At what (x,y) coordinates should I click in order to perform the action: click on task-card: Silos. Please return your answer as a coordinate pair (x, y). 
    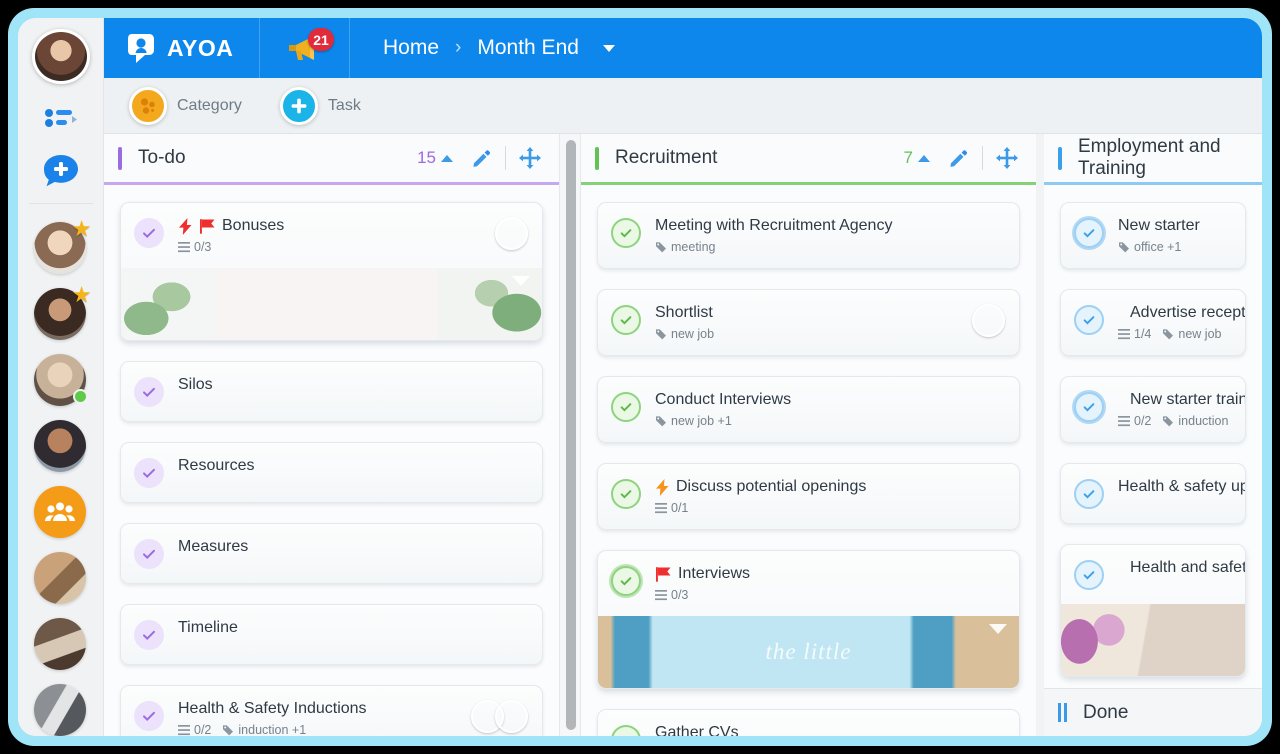
    Looking at the image, I should click on (331, 391).